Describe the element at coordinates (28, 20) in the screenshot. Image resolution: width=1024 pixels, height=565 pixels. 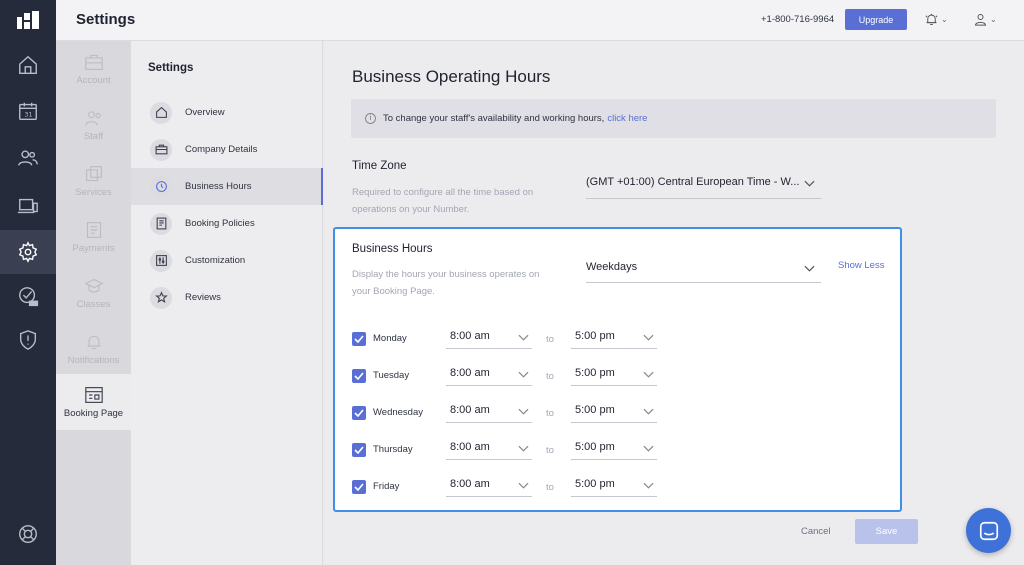
I see `logo-icon` at that location.